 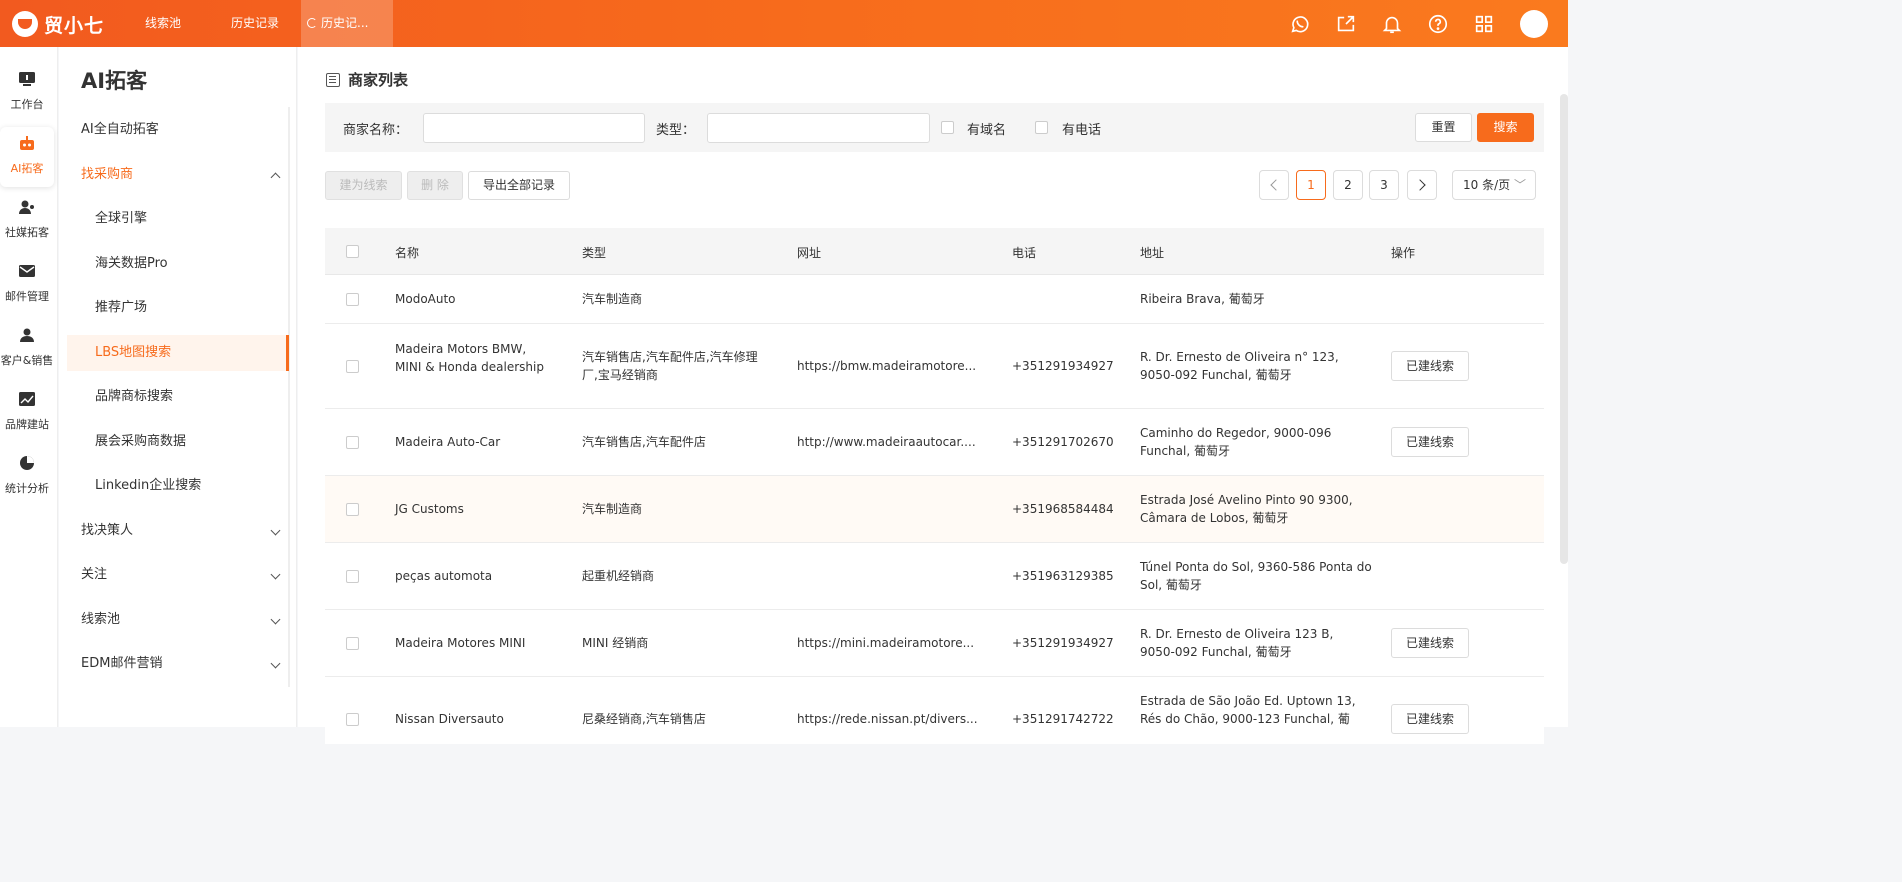 What do you see at coordinates (435, 185) in the screenshot?
I see `delete-button: 删 除` at bounding box center [435, 185].